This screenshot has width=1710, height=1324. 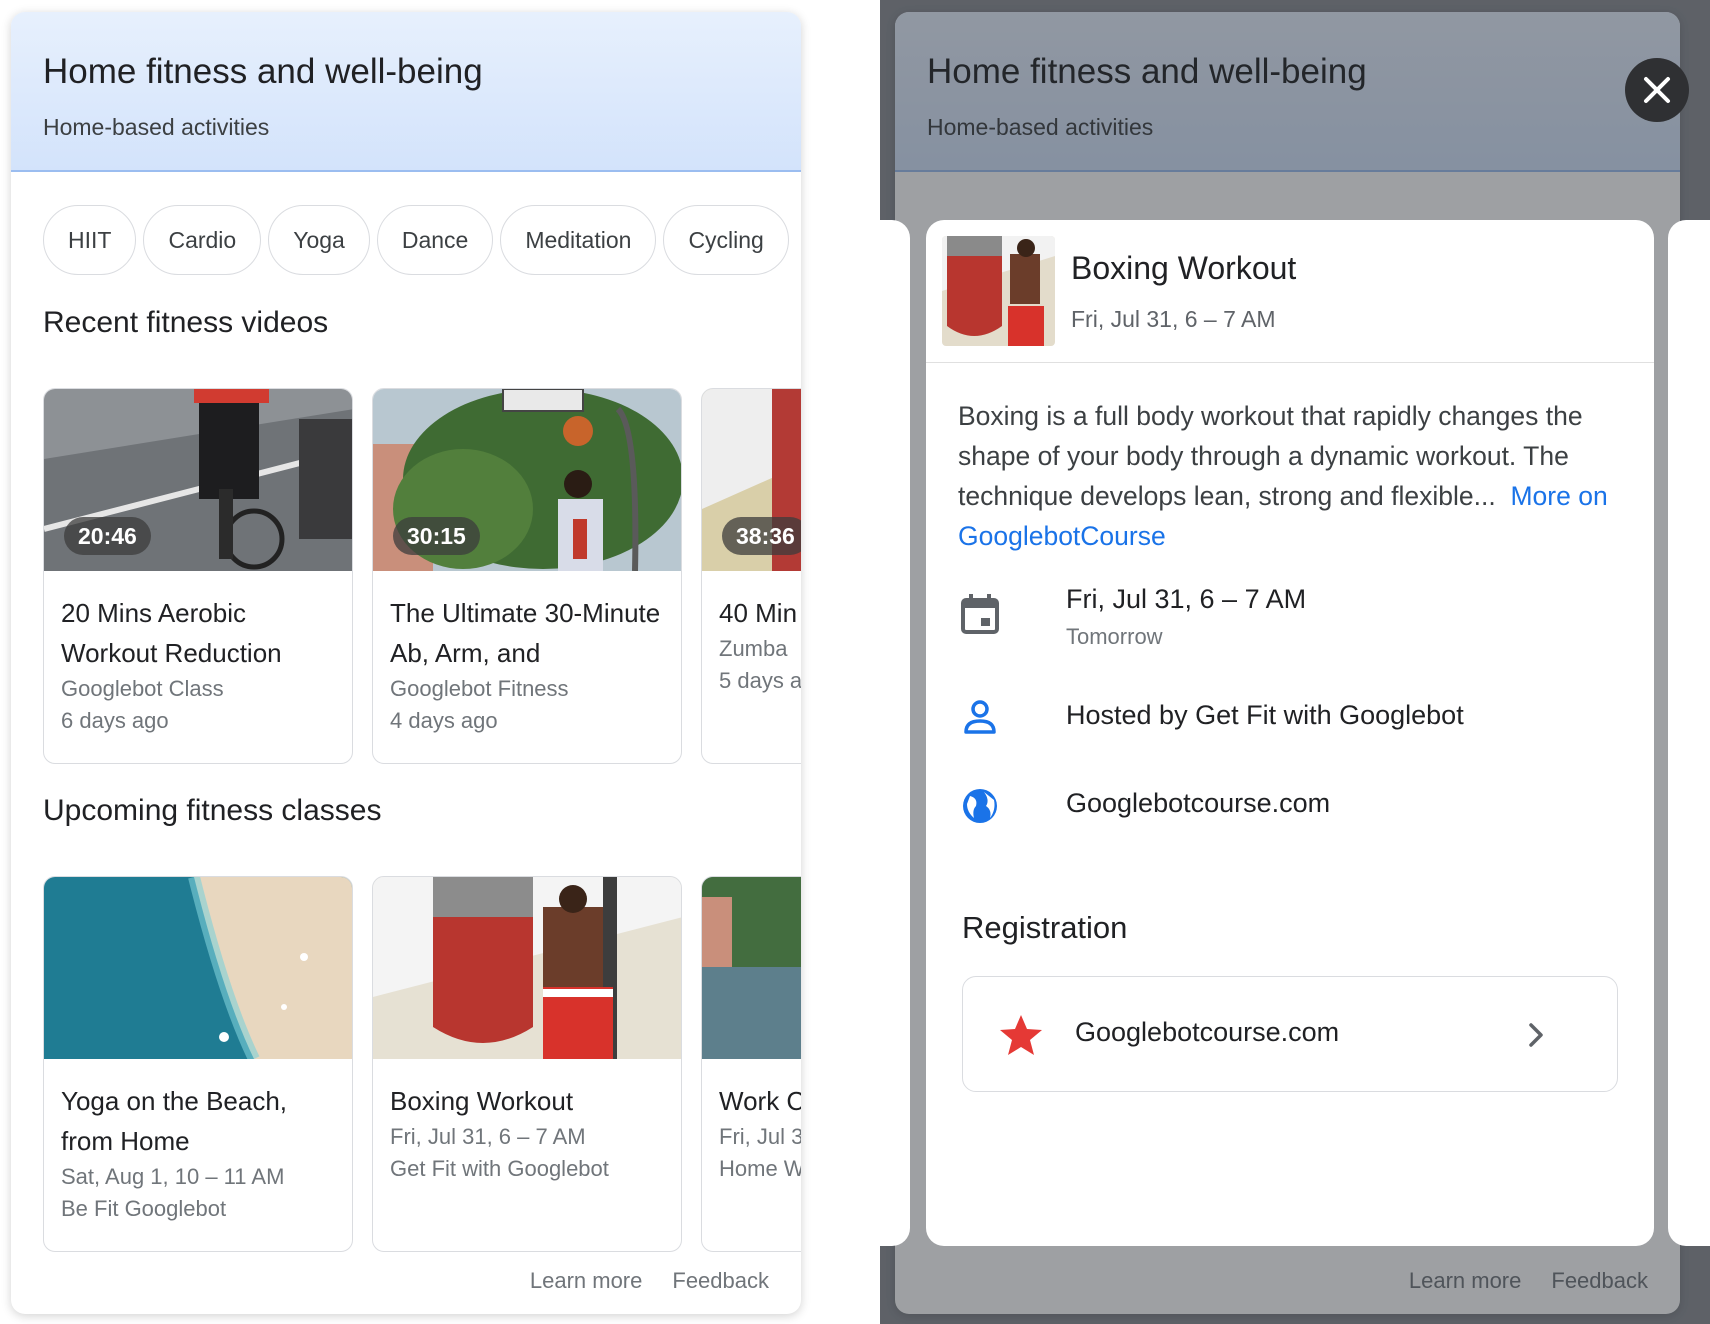 I want to click on chip-dance: Dance, so click(x=435, y=240).